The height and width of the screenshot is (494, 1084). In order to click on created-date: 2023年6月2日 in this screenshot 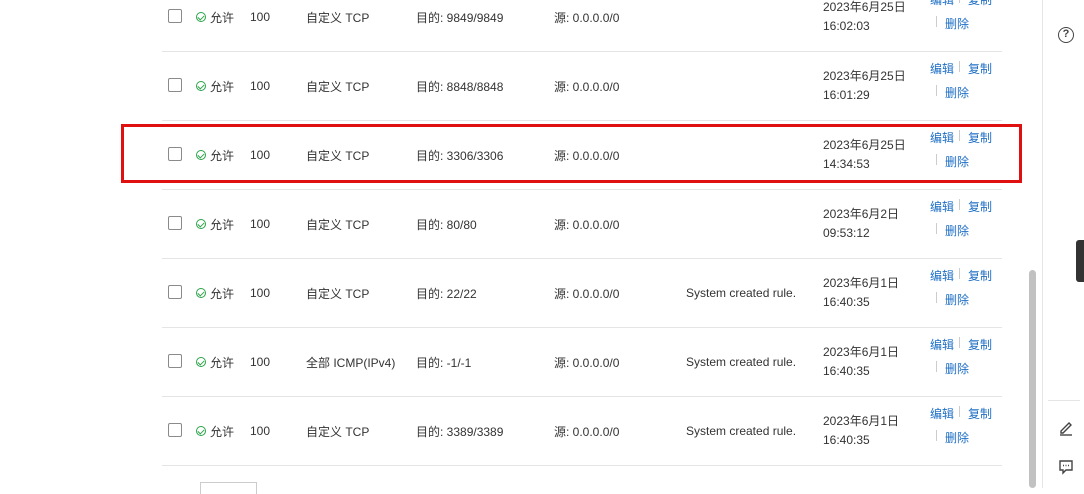, I will do `click(861, 214)`.